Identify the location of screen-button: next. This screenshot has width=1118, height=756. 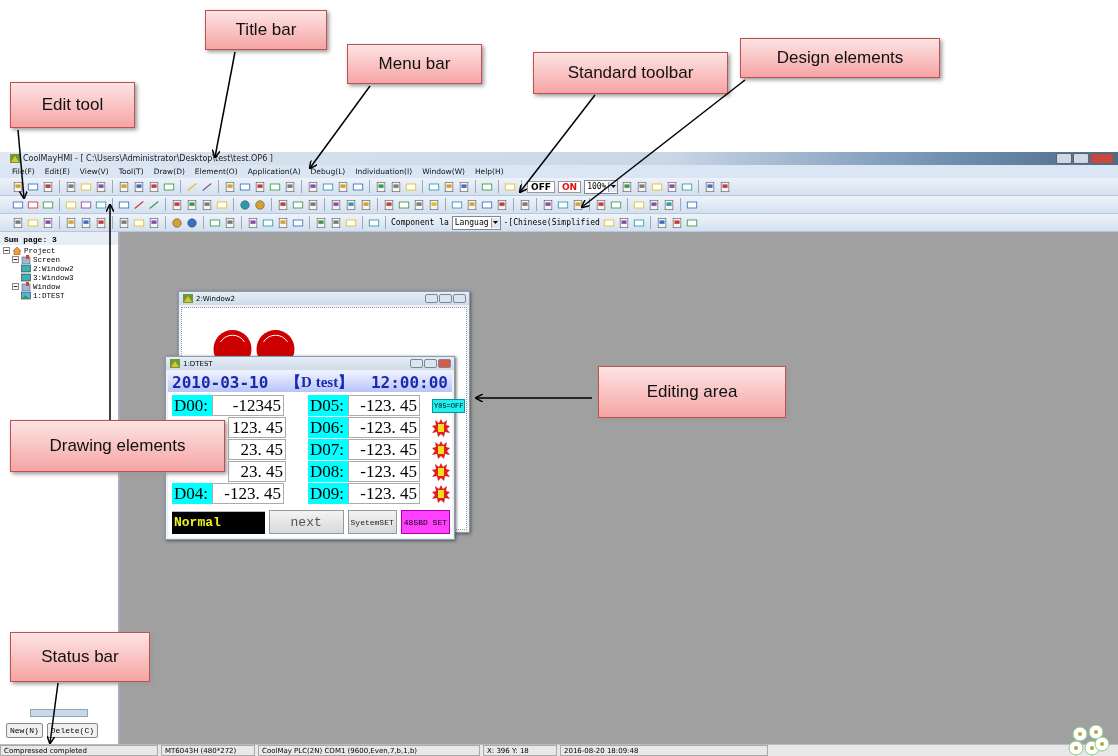
(306, 522).